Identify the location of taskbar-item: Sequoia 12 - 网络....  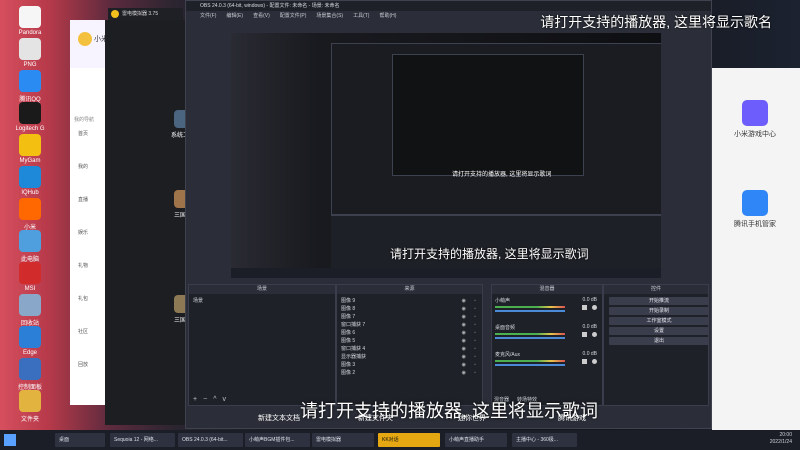
(142, 440).